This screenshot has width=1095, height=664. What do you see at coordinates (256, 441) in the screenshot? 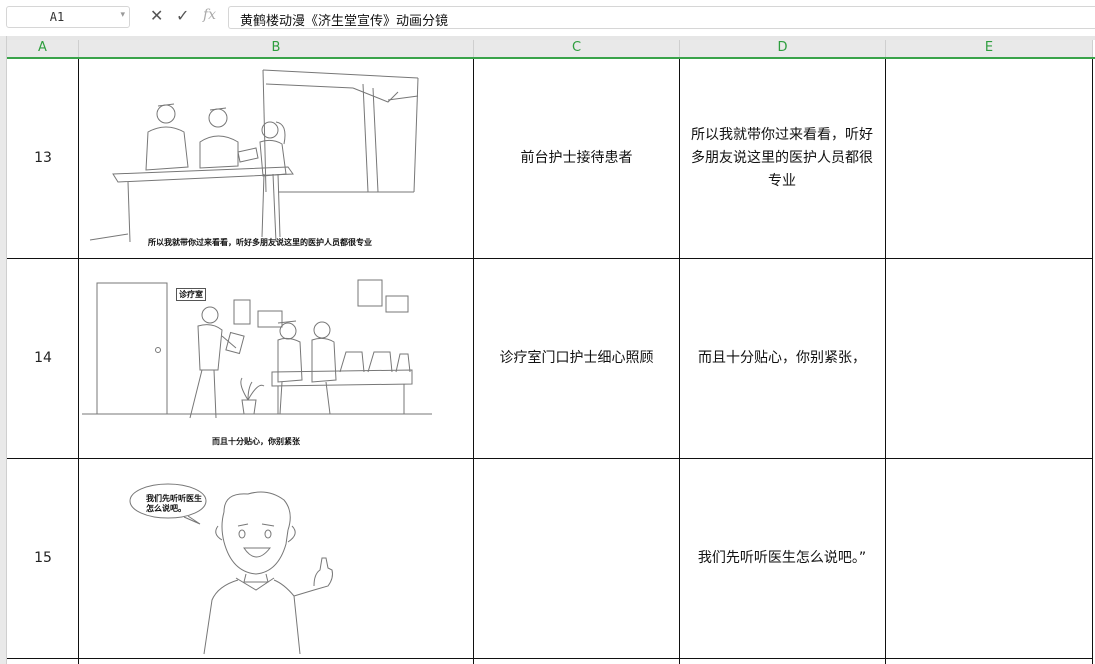
I see `storyboard-caption: 而且十分贴心，你别紧张` at bounding box center [256, 441].